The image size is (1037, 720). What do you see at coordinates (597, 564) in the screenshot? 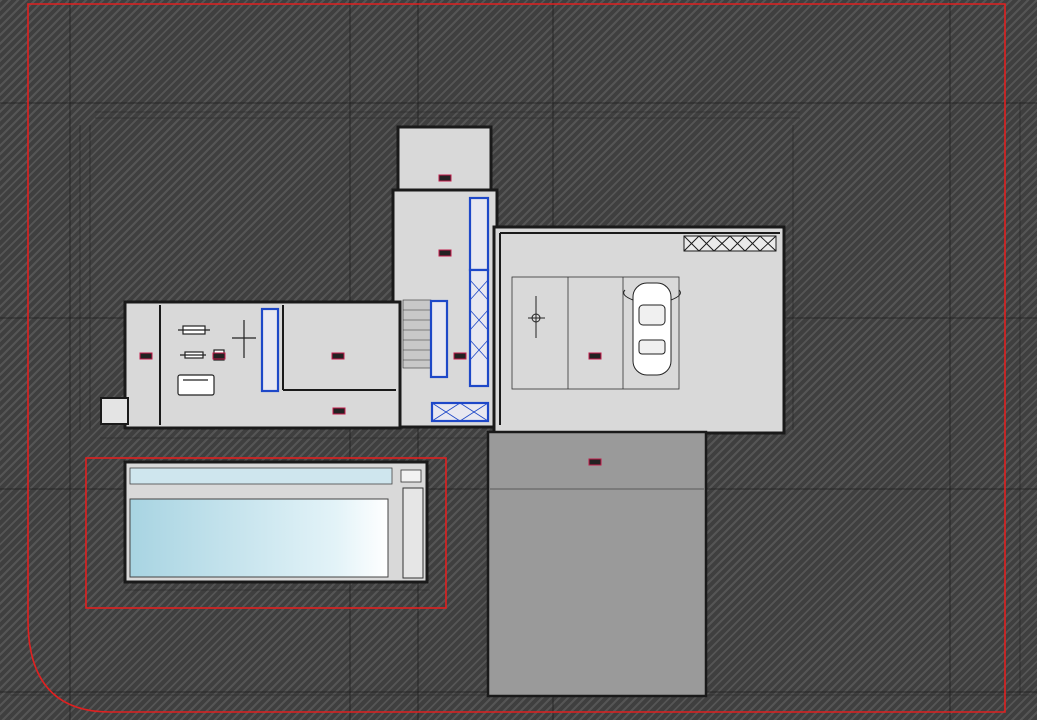
I see `driveway-ramp` at bounding box center [597, 564].